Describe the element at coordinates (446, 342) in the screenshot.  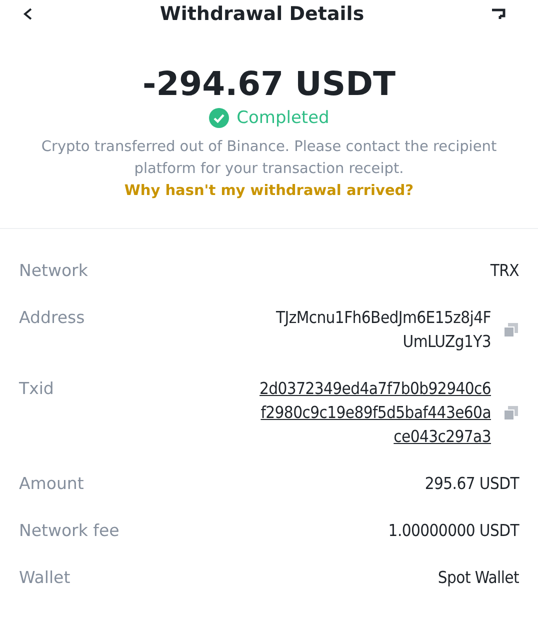
I see `detail-value: UmLUZg1Y3` at that location.